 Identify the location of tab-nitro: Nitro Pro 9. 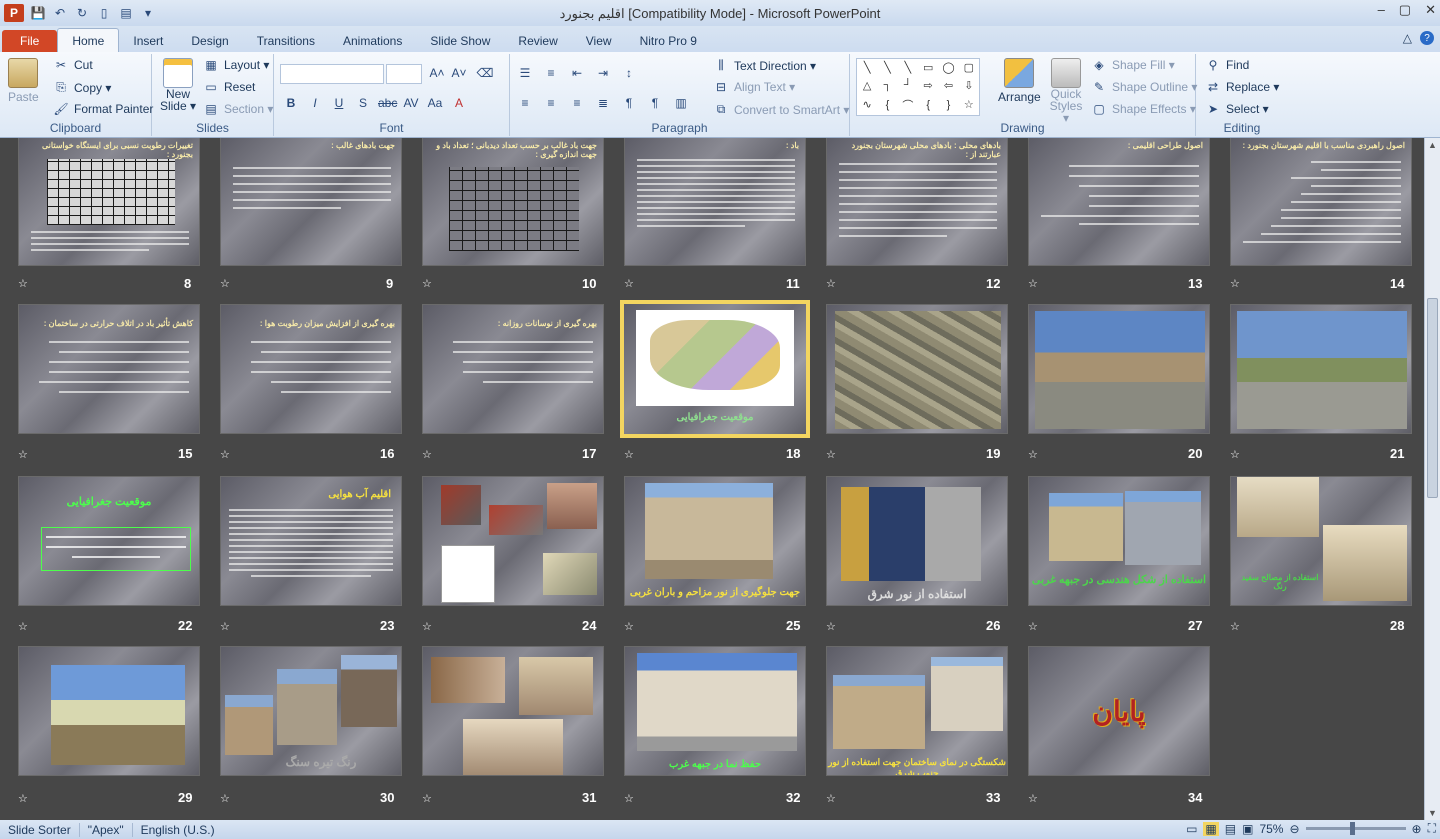
(668, 41).